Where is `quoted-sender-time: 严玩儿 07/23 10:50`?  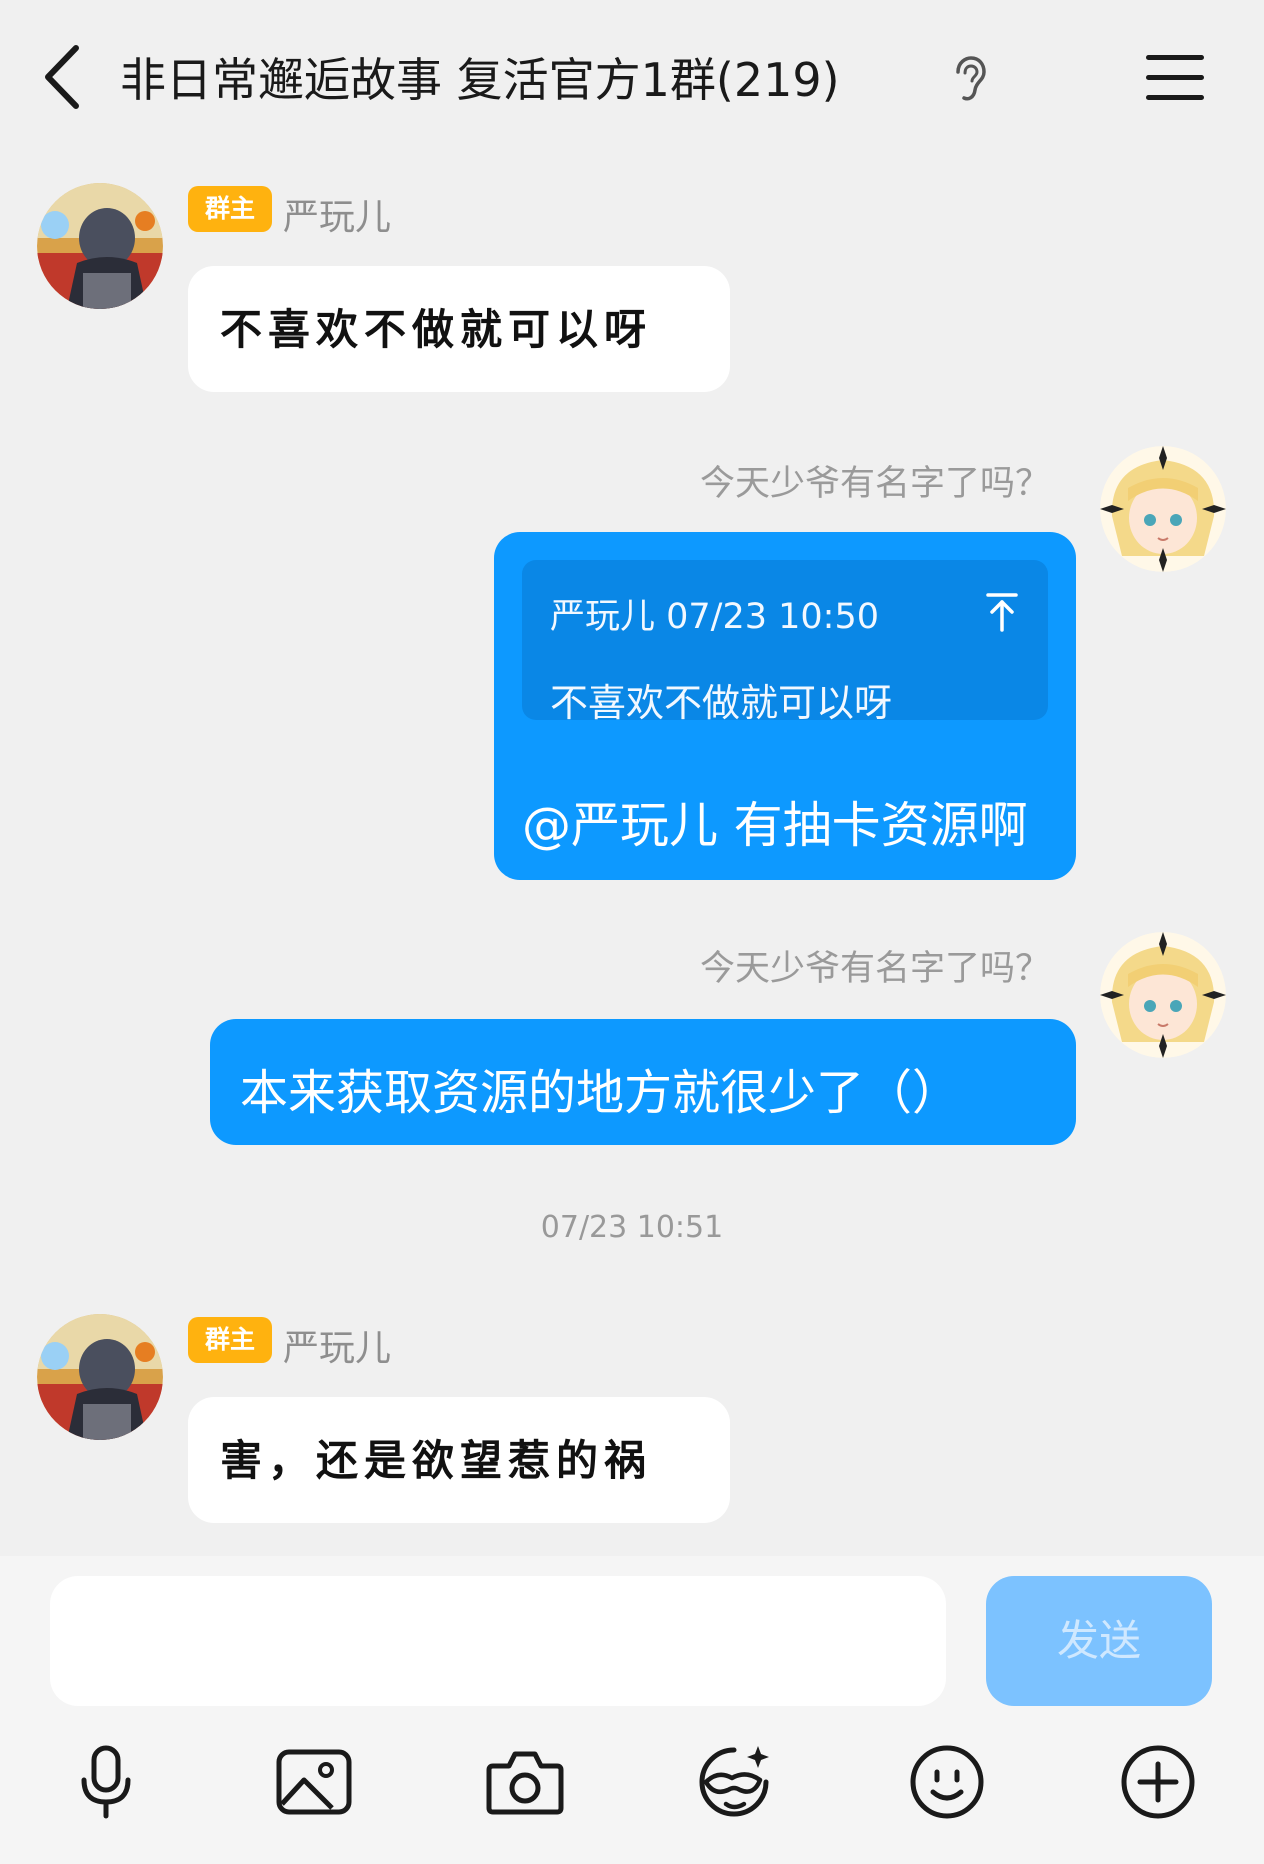 quoted-sender-time: 严玩儿 07/23 10:50 is located at coordinates (714, 617).